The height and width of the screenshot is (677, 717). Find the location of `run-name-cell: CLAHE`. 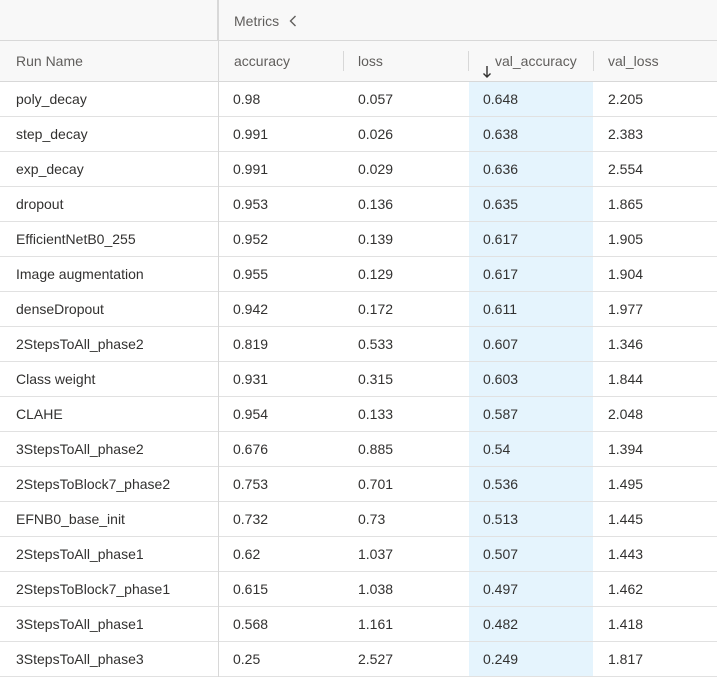

run-name-cell: CLAHE is located at coordinates (39, 414).